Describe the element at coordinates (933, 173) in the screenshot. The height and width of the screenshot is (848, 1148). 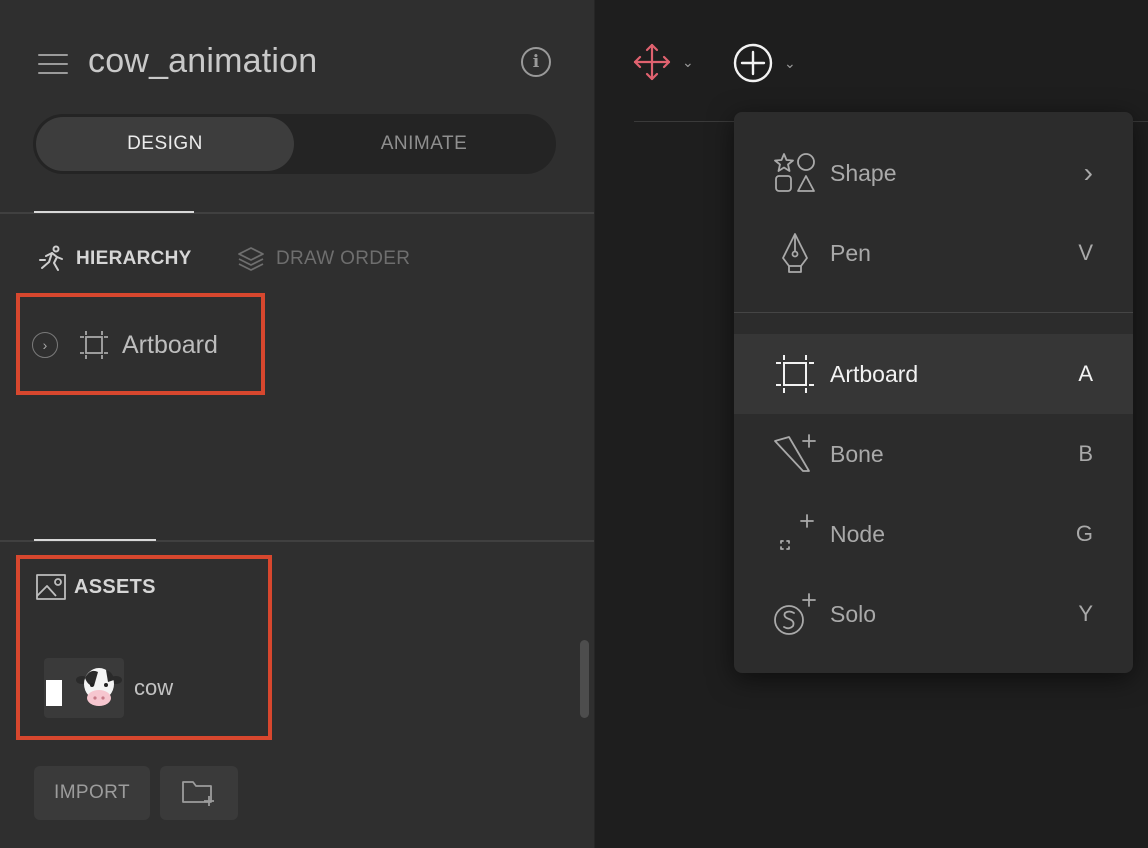
I see `menu-item-shape: Shape ›` at that location.